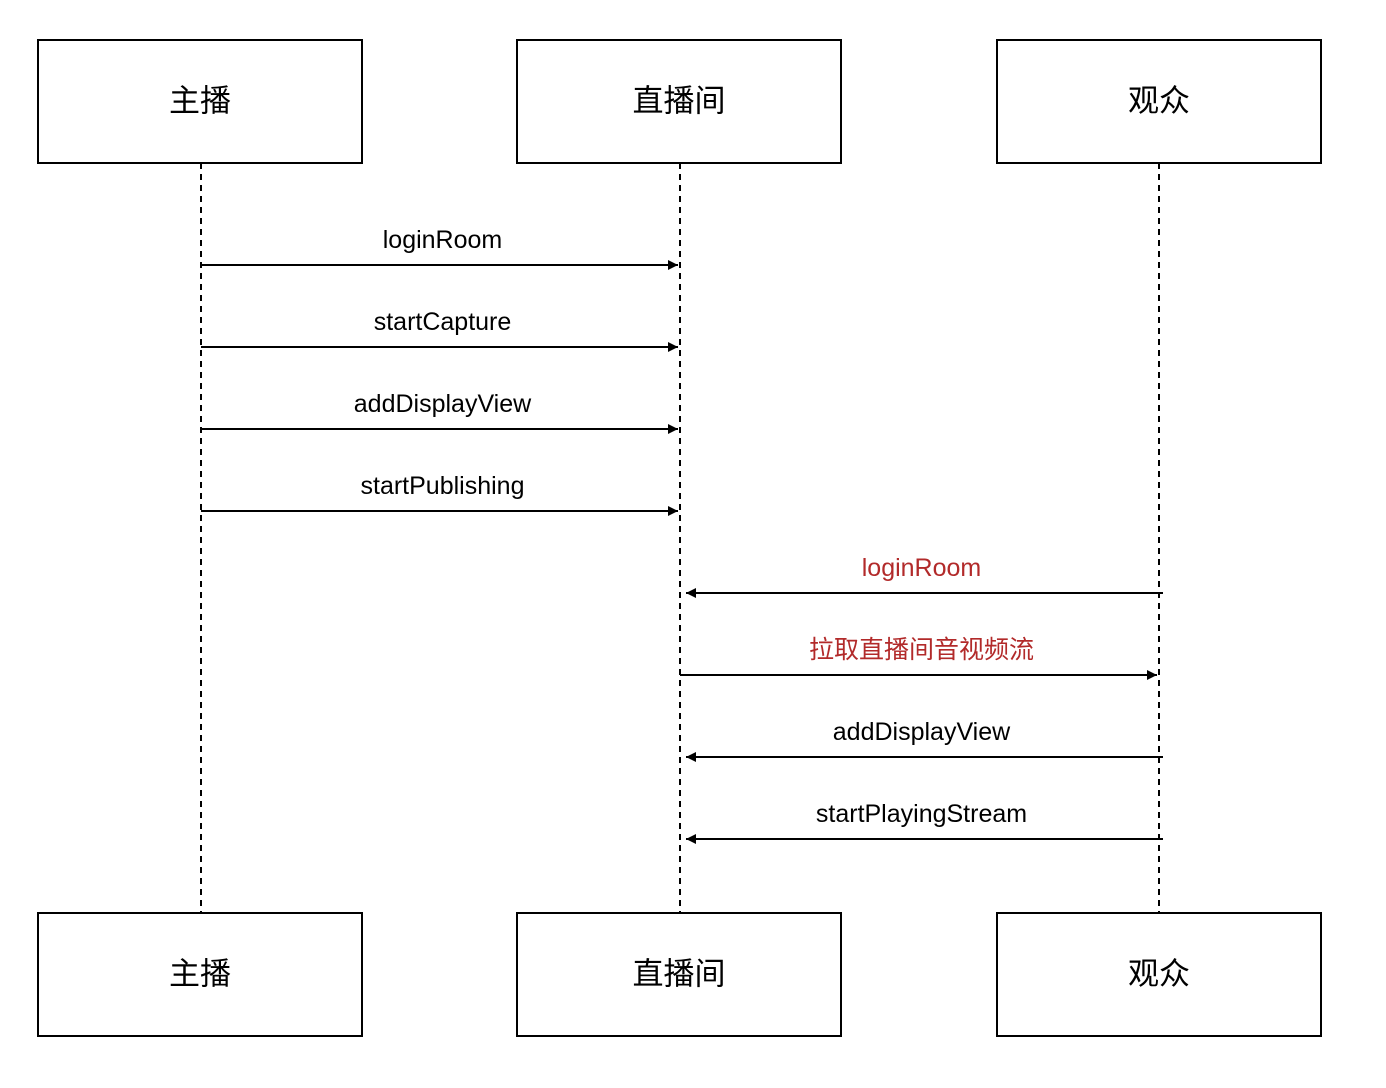 Image resolution: width=1386 pixels, height=1088 pixels. I want to click on message-label: 拉取直播间音视频流, so click(921, 650).